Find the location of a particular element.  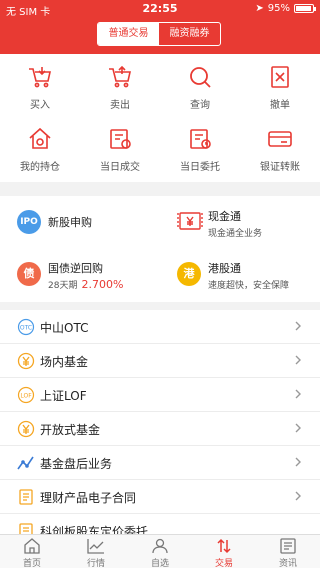

grid-item-today-orders: 当日委托 is located at coordinates (200, 148).